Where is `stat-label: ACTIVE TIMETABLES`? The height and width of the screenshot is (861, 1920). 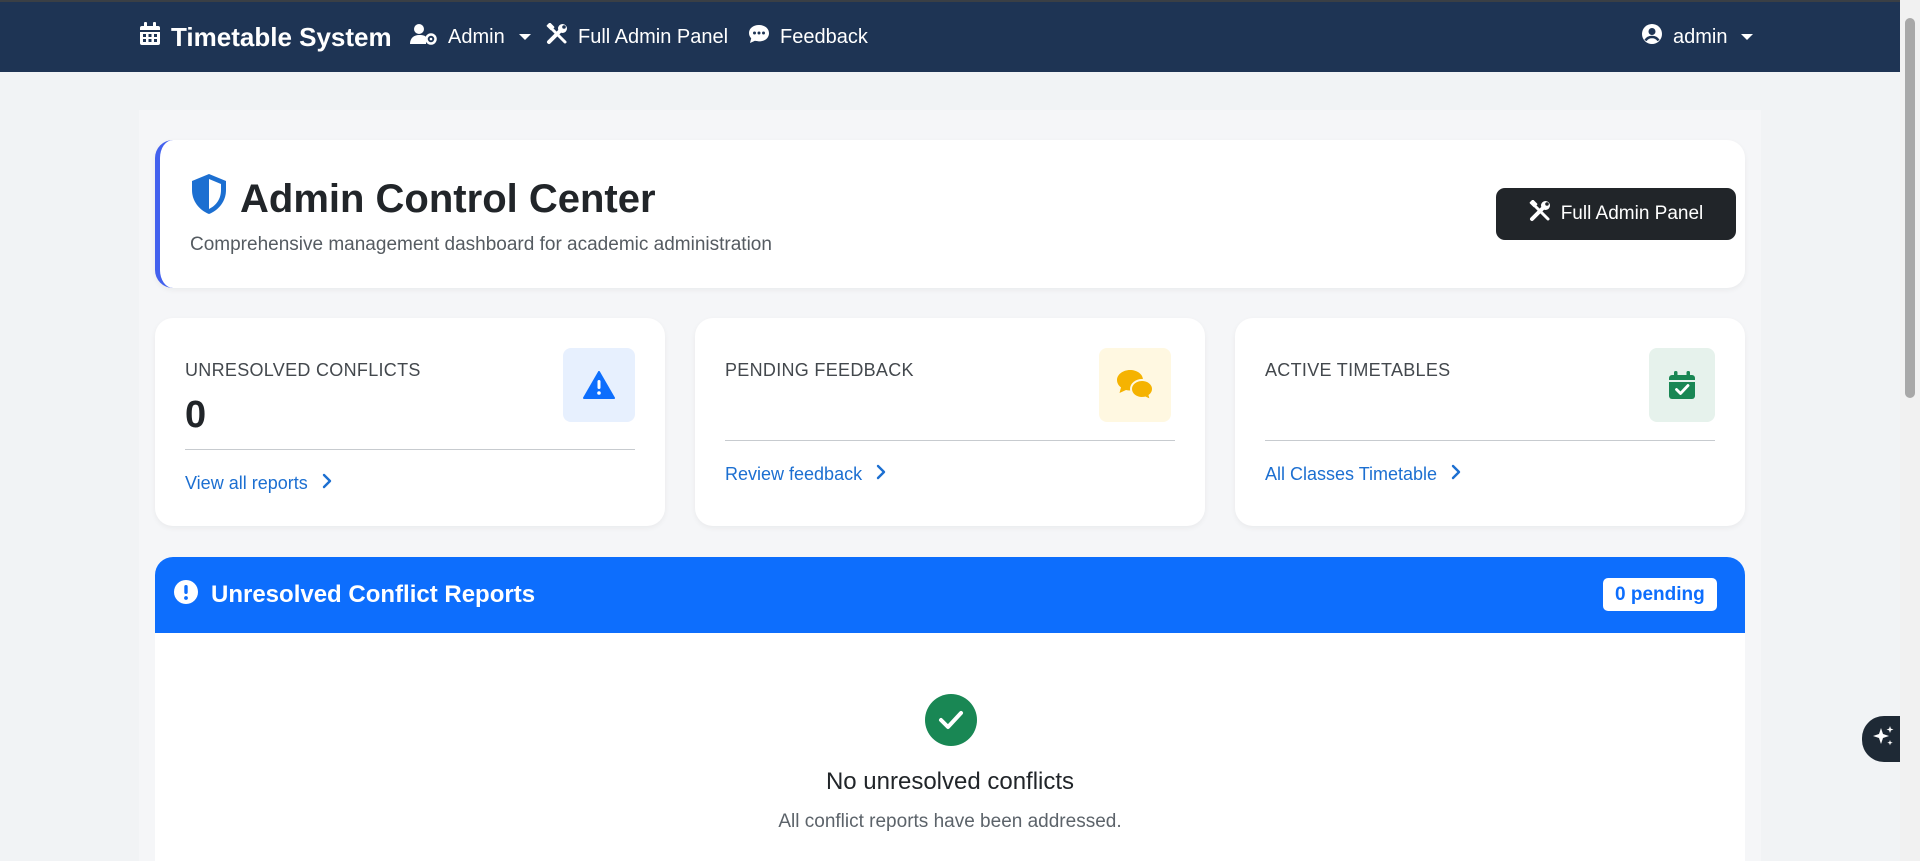
stat-label: ACTIVE TIMETABLES is located at coordinates (1358, 370).